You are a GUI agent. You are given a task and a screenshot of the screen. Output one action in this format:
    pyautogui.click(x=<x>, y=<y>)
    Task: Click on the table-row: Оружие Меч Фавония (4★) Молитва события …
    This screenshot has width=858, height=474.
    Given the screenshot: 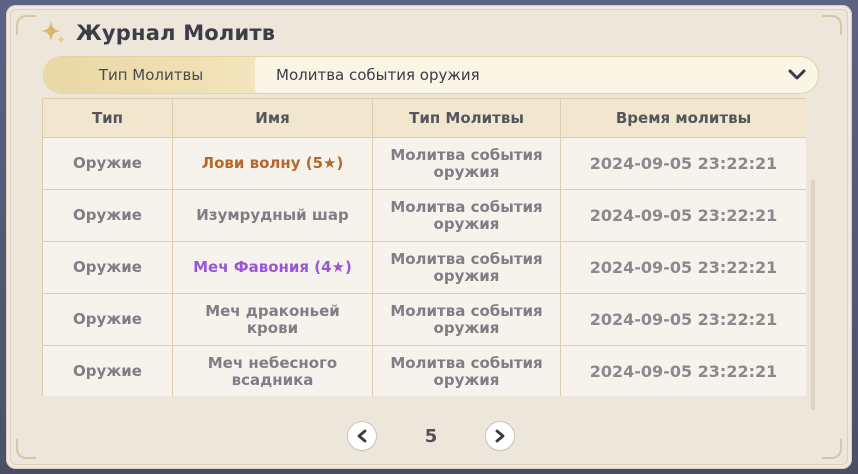 What is the action you would take?
    pyautogui.click(x=424, y=267)
    